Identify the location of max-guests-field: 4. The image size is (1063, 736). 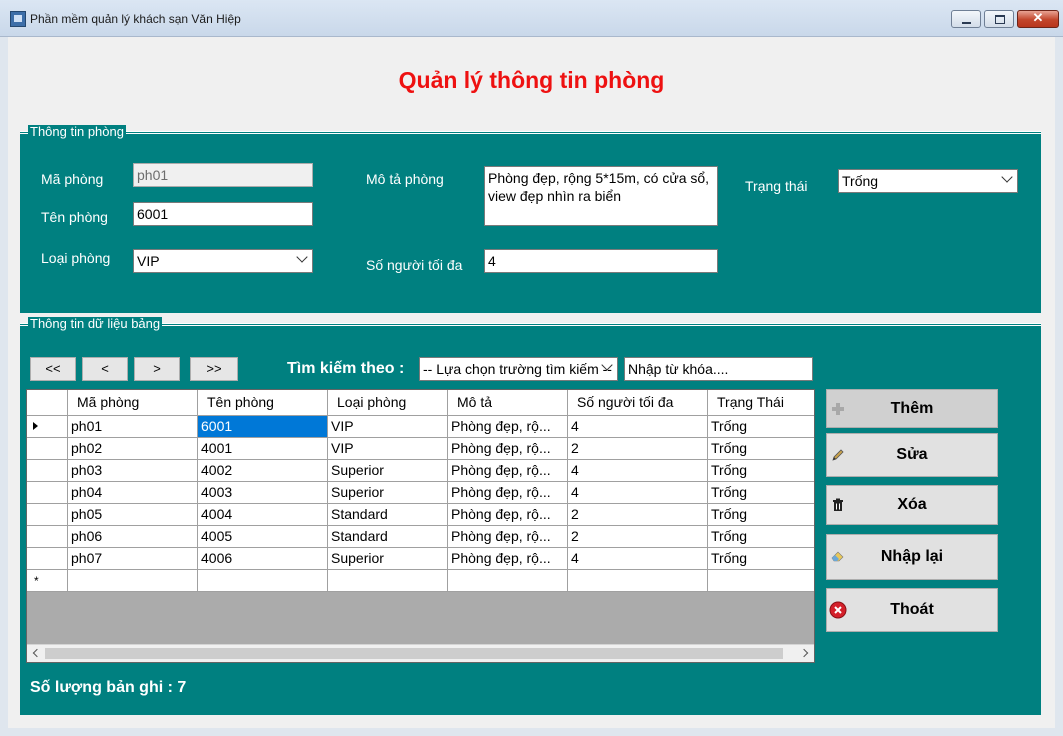
(601, 261).